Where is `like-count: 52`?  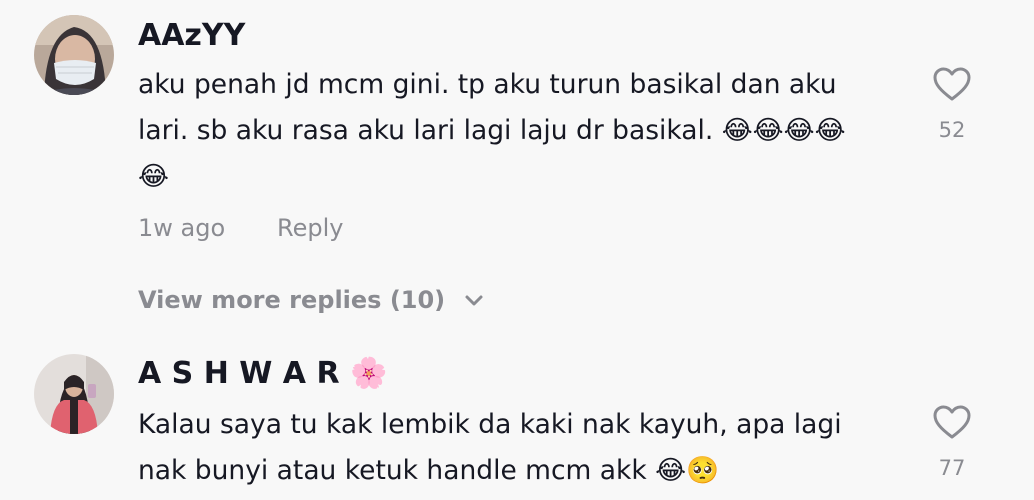
like-count: 52 is located at coordinates (952, 130).